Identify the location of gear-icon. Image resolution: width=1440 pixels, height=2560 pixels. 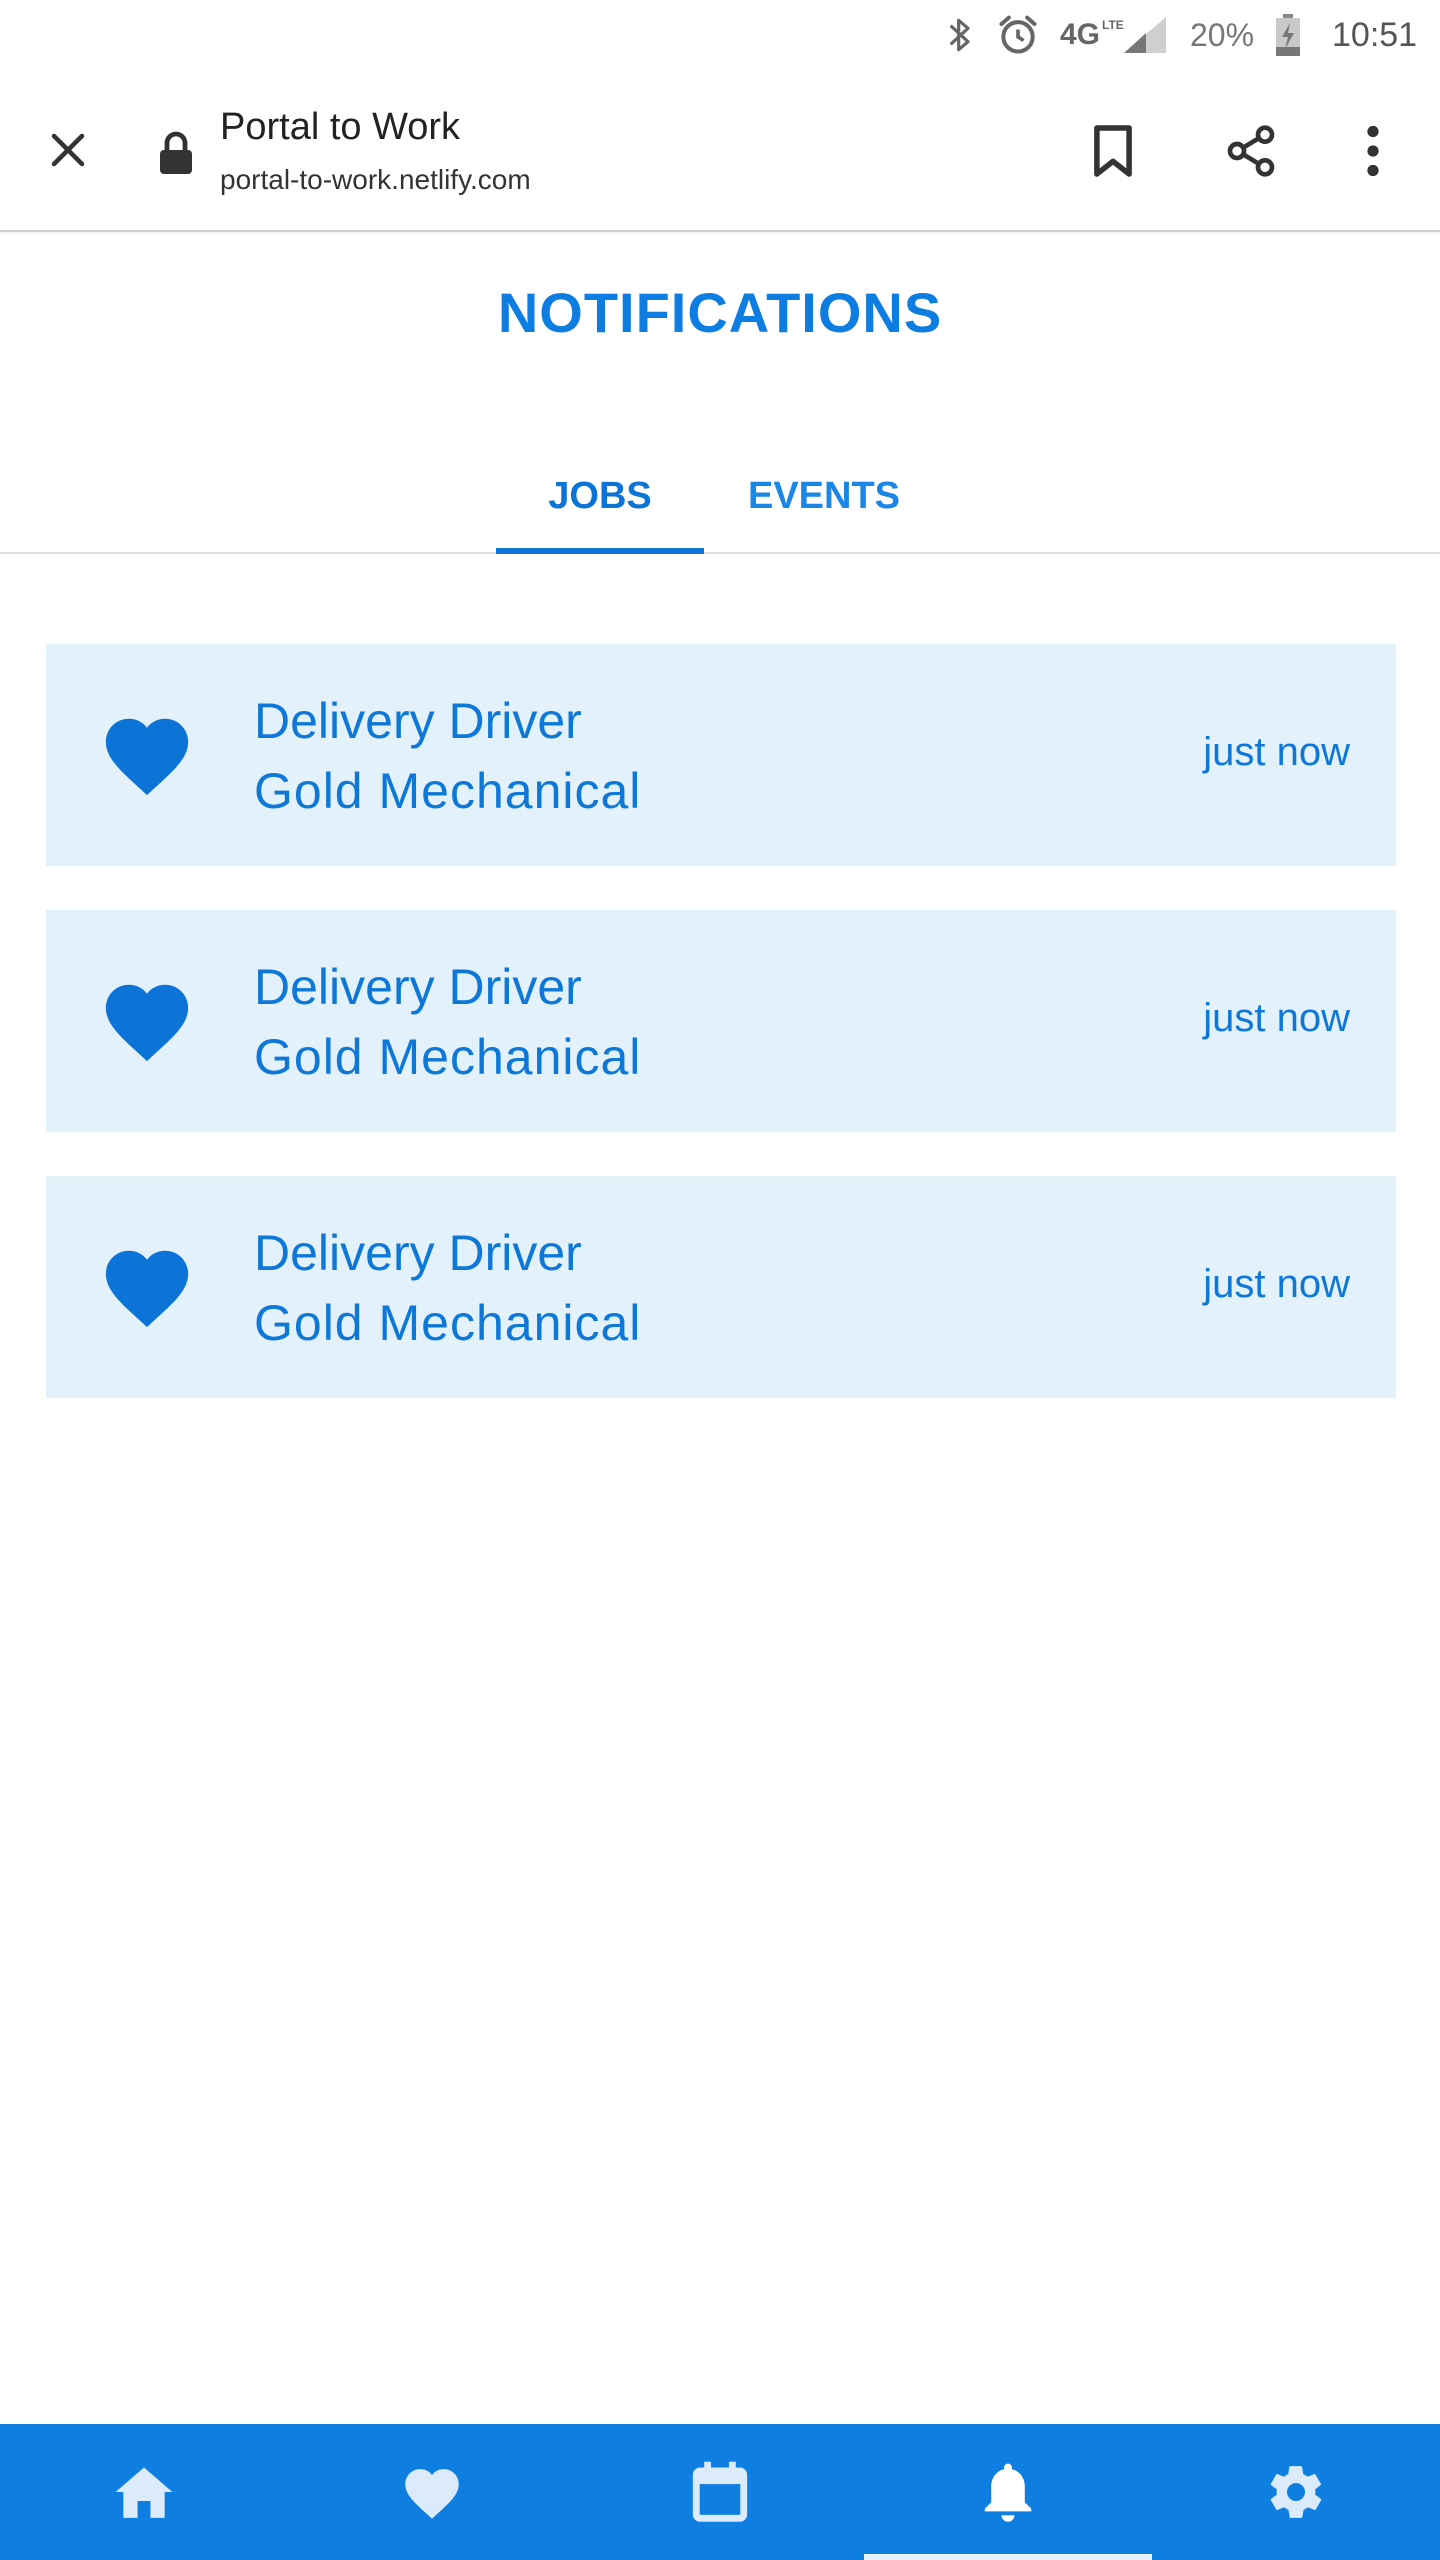
(1296, 2492).